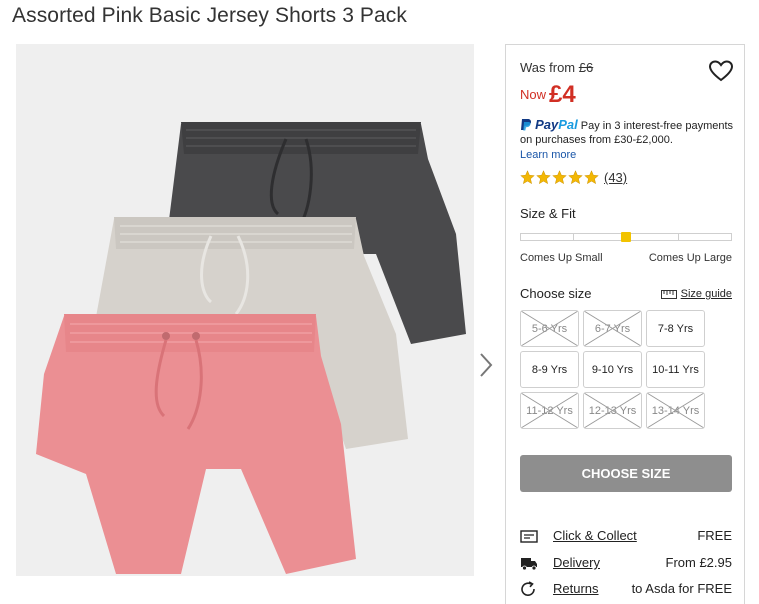  I want to click on size-option: 9-10 Yrs, so click(612, 369).